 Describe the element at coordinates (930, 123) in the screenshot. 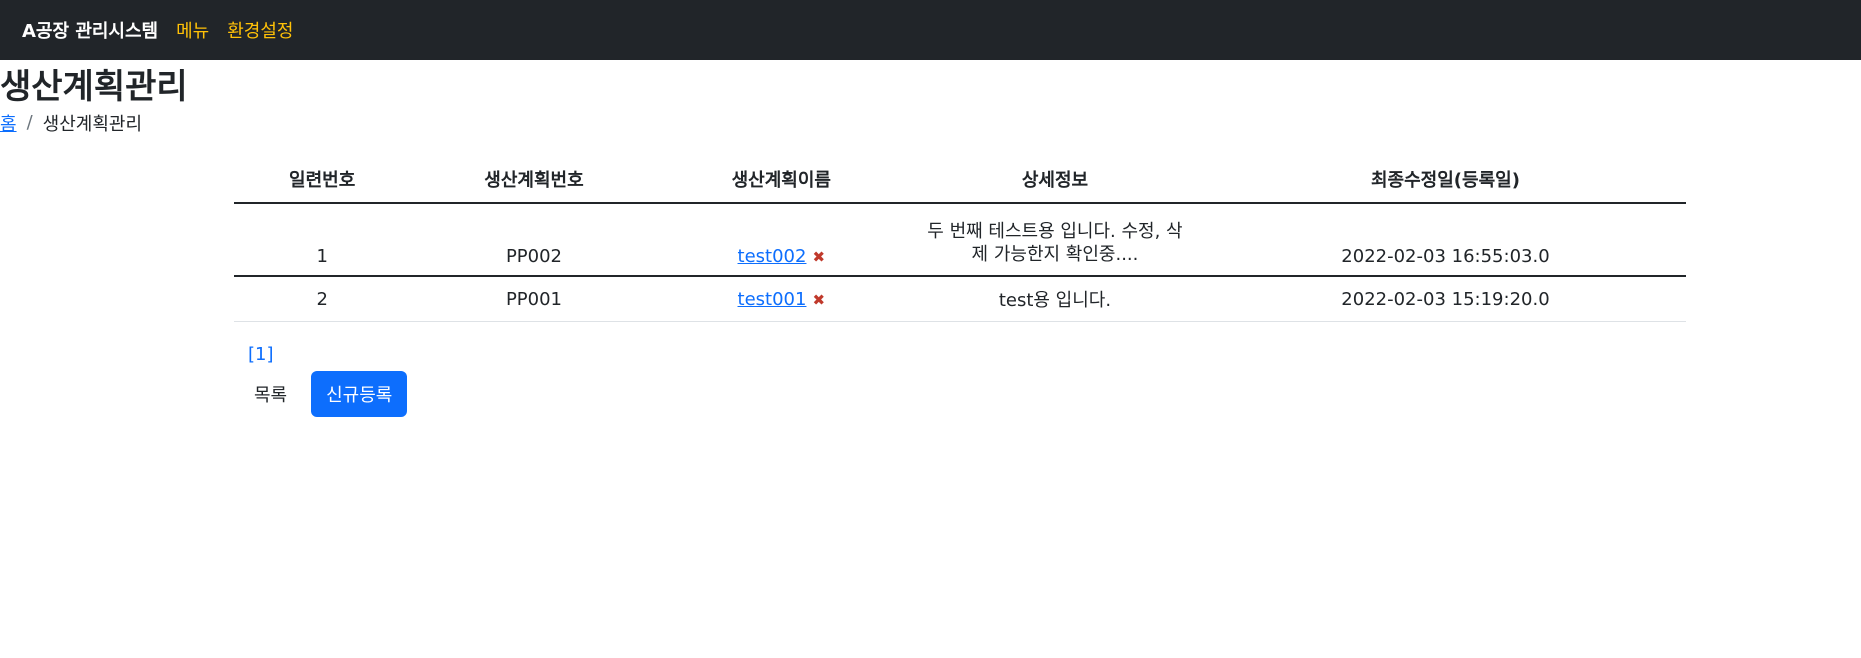

I see `breadcrumb: 홈 / 생산계획관리` at that location.